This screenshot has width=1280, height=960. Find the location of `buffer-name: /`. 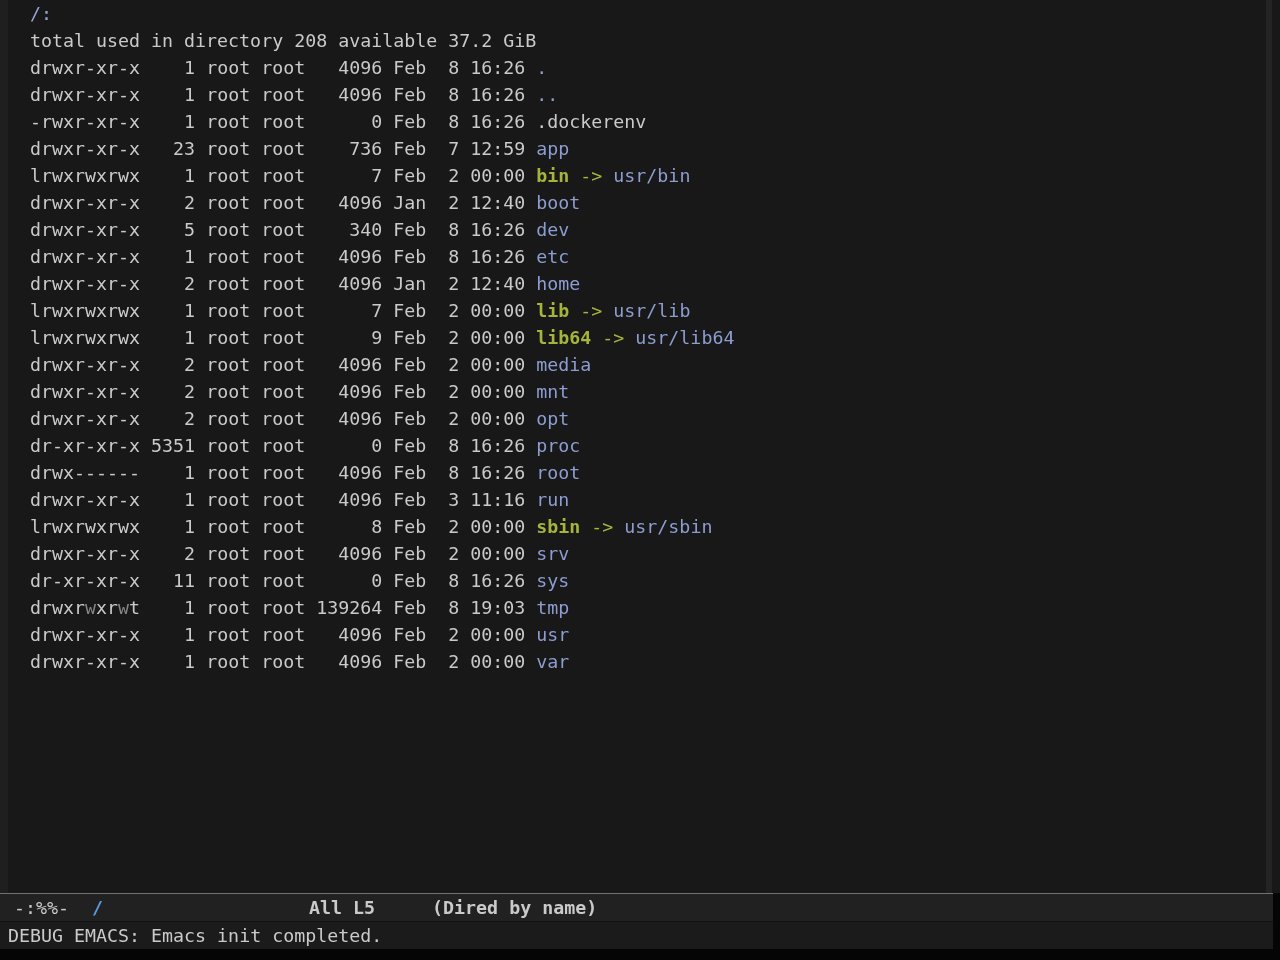

buffer-name: / is located at coordinates (98, 908).